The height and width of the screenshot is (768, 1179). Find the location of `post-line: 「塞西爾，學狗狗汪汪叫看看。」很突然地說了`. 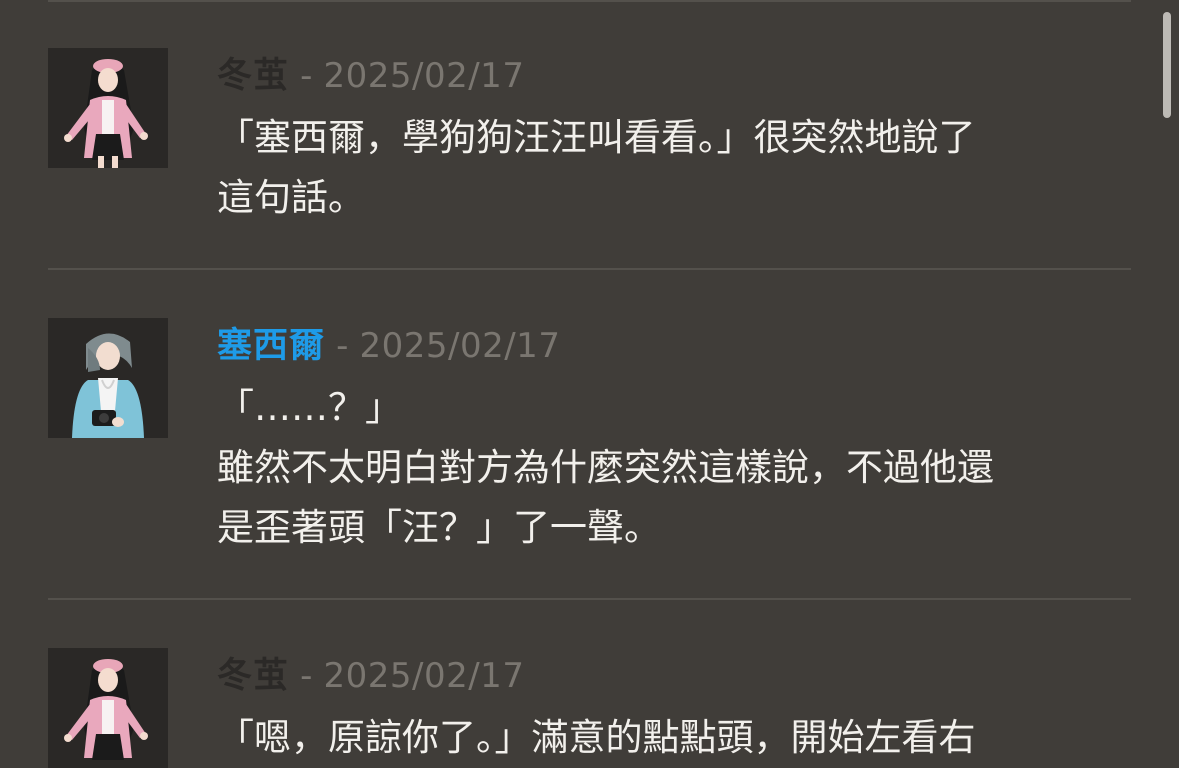

post-line: 「塞西爾，學狗狗汪汪叫看看。」很突然地說了 is located at coordinates (596, 137).